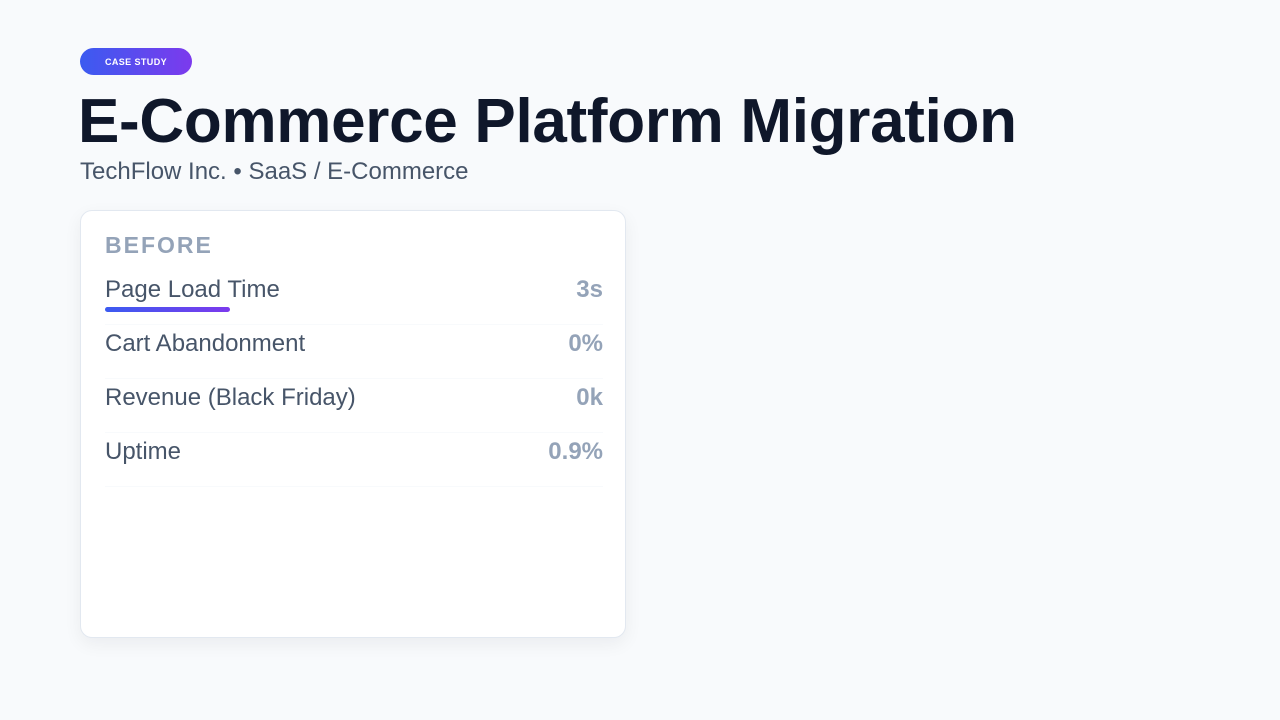 Image resolution: width=1280 pixels, height=720 pixels. I want to click on page-title: E-Commerce Platform Migration, so click(547, 121).